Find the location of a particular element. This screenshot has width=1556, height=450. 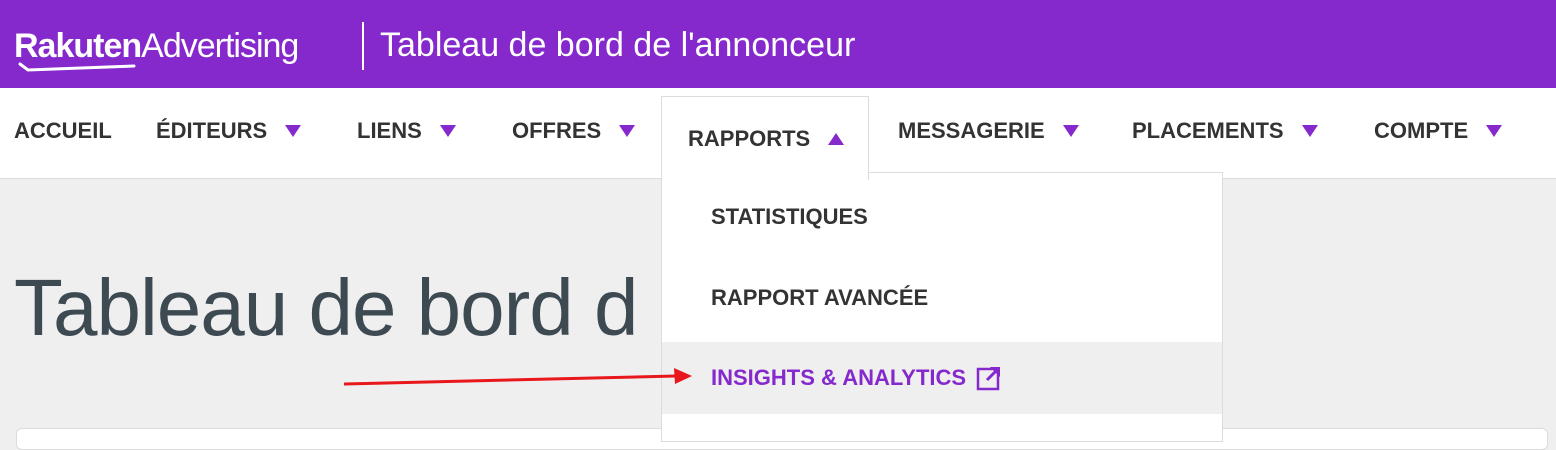

nav-item-offres: OFFRES is located at coordinates (574, 131).